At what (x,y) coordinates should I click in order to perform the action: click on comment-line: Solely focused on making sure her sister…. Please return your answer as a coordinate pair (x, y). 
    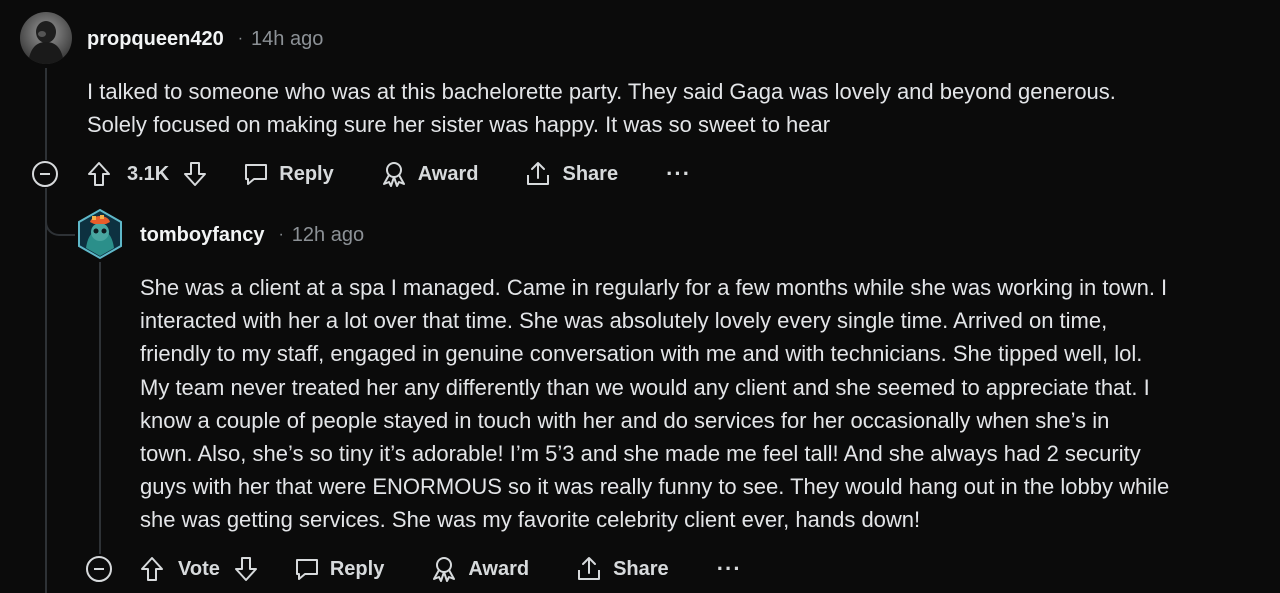
    Looking at the image, I should click on (459, 125).